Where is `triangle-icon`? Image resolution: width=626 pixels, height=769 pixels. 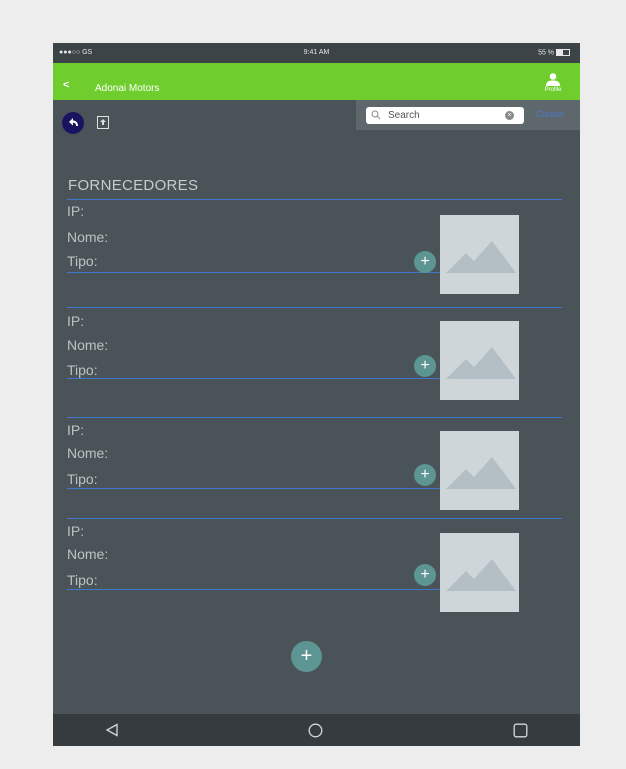
triangle-icon is located at coordinates (112, 730).